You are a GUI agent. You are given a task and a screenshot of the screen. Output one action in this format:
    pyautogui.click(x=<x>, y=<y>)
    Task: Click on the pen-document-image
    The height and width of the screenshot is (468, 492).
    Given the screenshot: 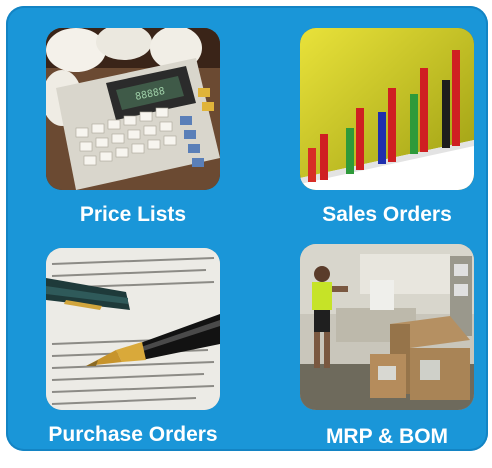 What is the action you would take?
    pyautogui.click(x=133, y=329)
    